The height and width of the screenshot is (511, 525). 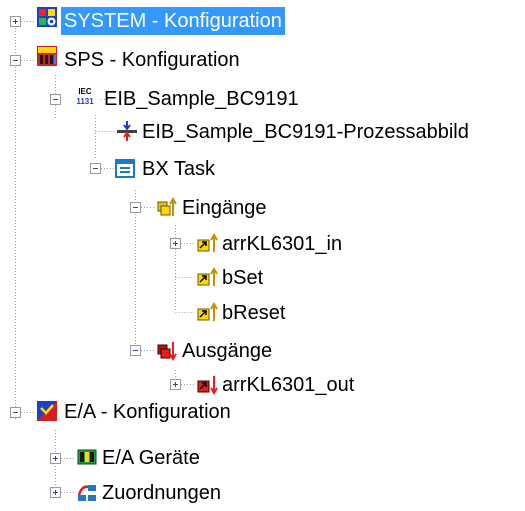 What do you see at coordinates (87, 457) in the screenshot?
I see `io-devices-icon` at bounding box center [87, 457].